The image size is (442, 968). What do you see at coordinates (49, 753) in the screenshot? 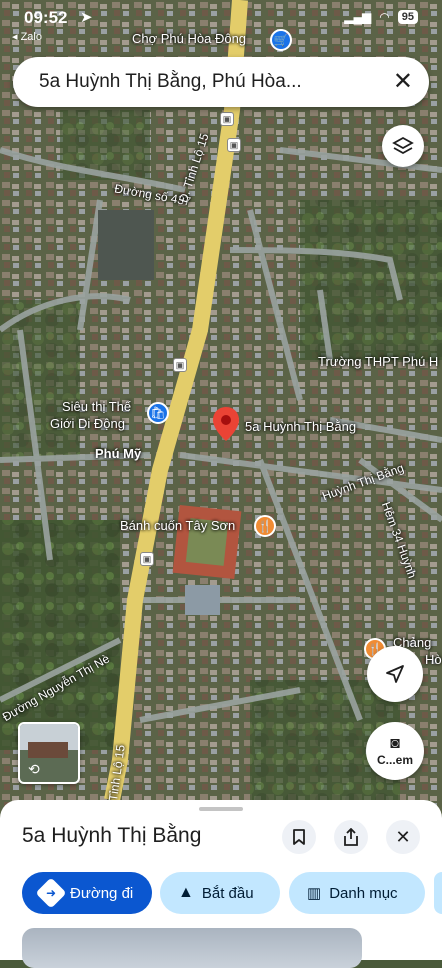
I see `street-view-thumbnail: ⟲` at bounding box center [49, 753].